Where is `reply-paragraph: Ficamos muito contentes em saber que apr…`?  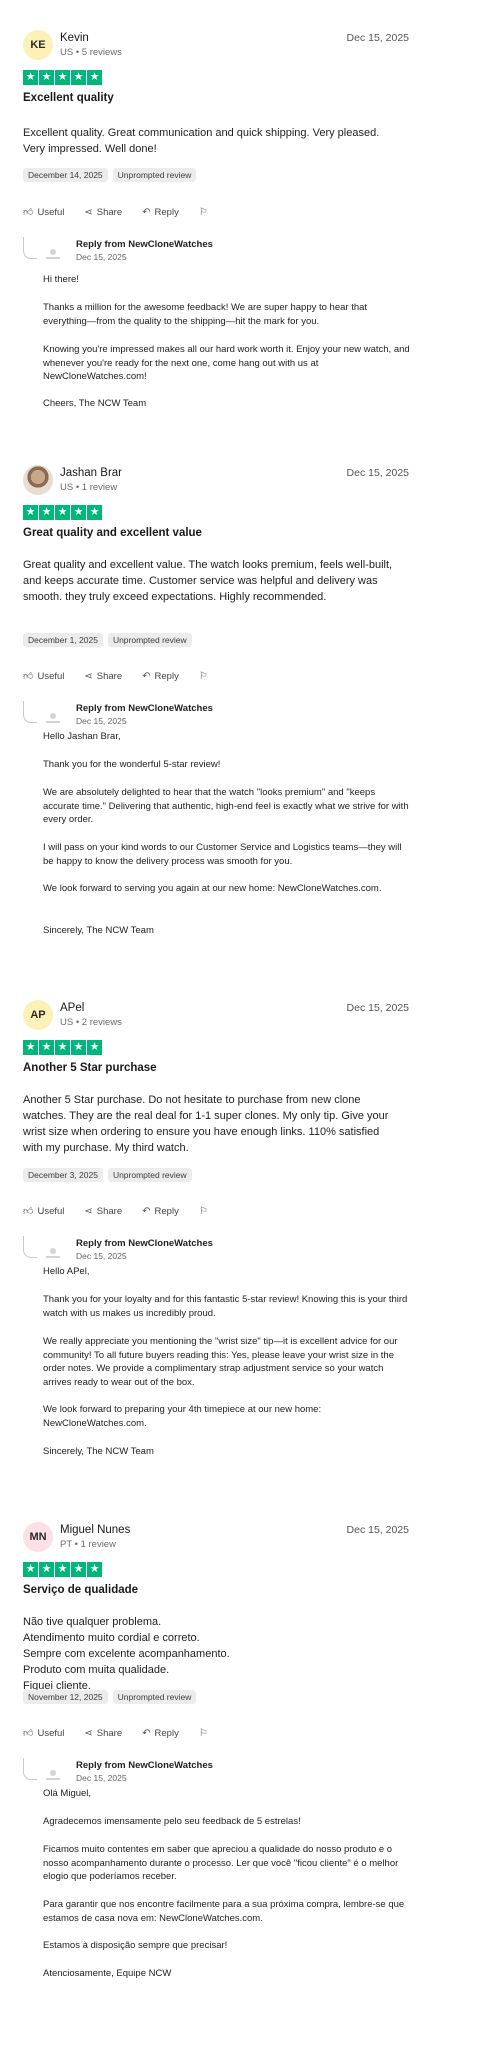
reply-paragraph: Ficamos muito contentes em saber que apr… is located at coordinates (221, 1863).